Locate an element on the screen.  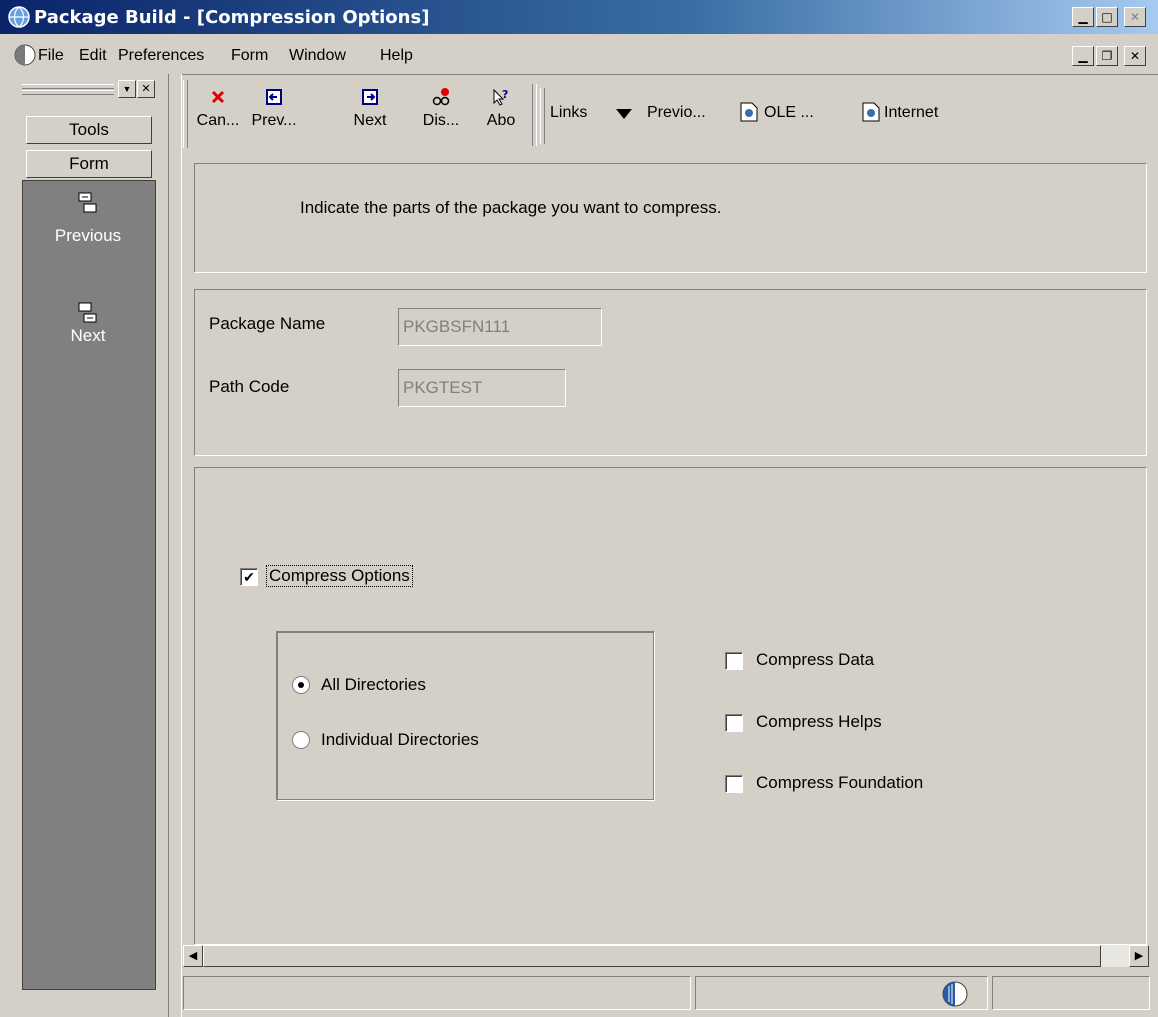
scroll-thumb is located at coordinates (652, 956).